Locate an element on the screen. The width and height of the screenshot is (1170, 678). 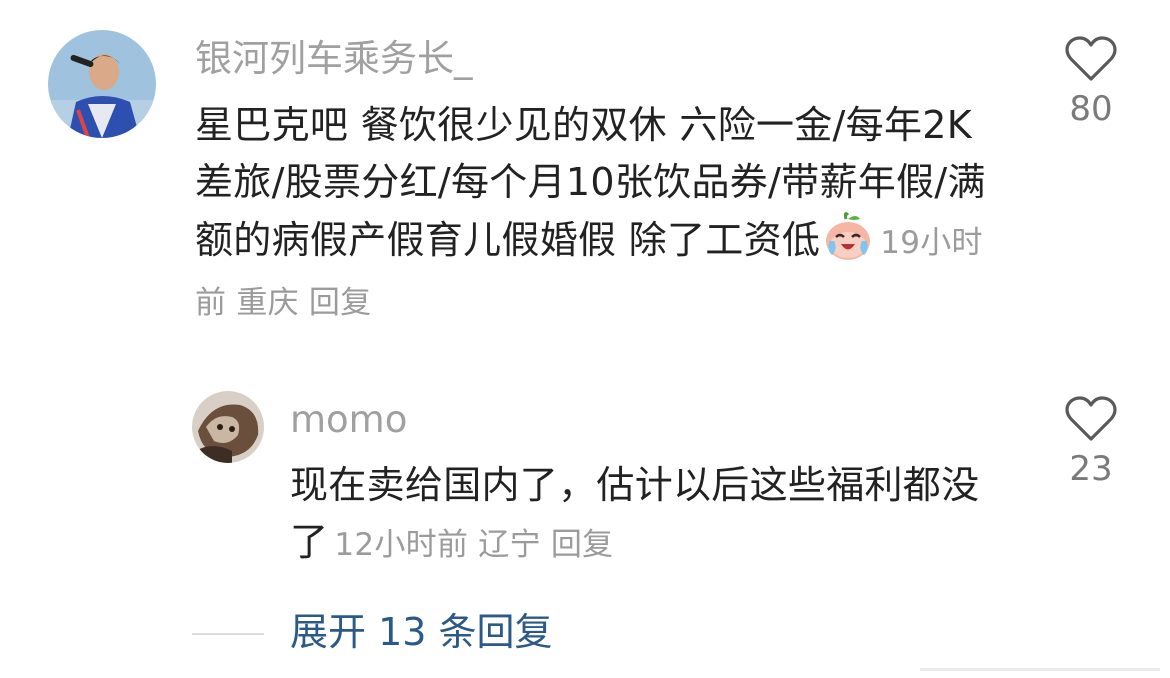
crying-laughing-peach-emoji is located at coordinates (848, 237).